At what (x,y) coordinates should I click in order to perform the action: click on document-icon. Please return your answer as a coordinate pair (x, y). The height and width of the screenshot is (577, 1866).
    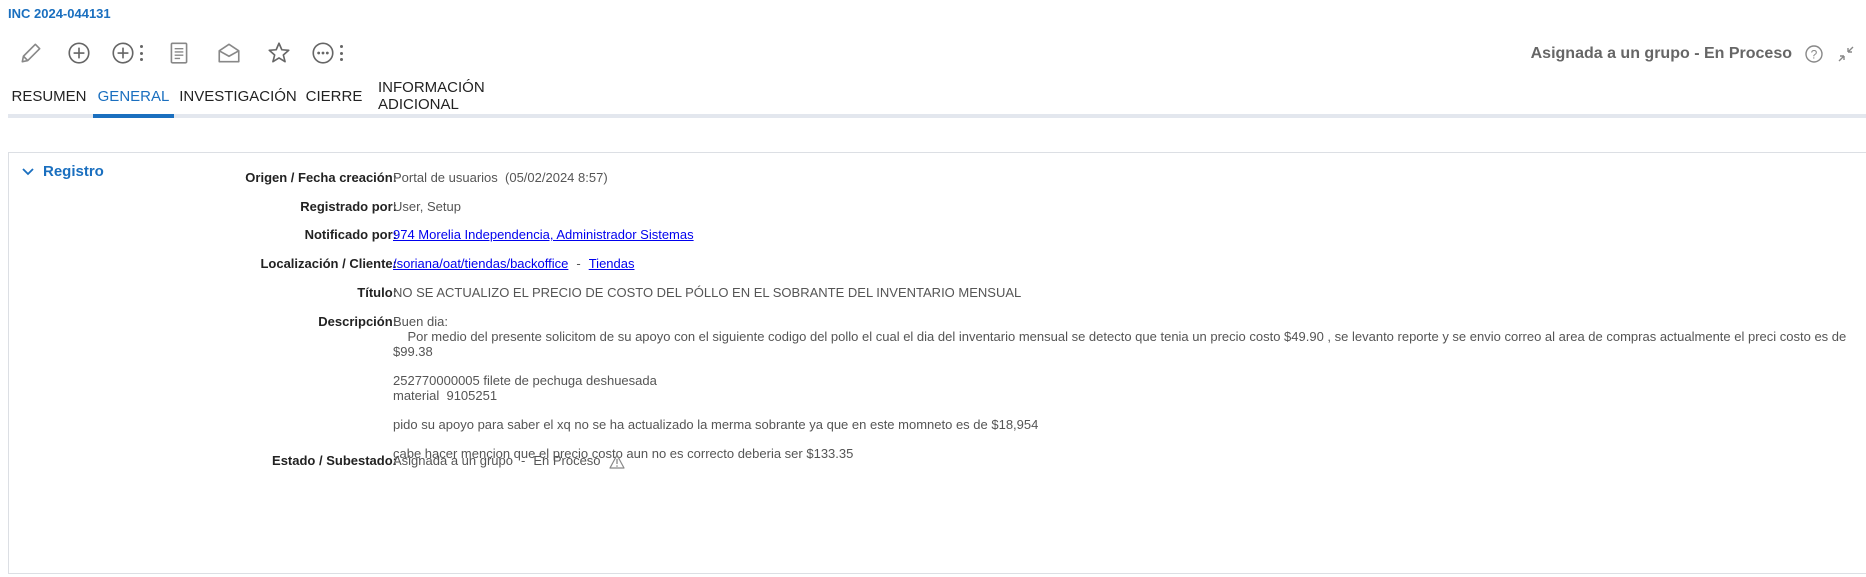
    Looking at the image, I should click on (179, 53).